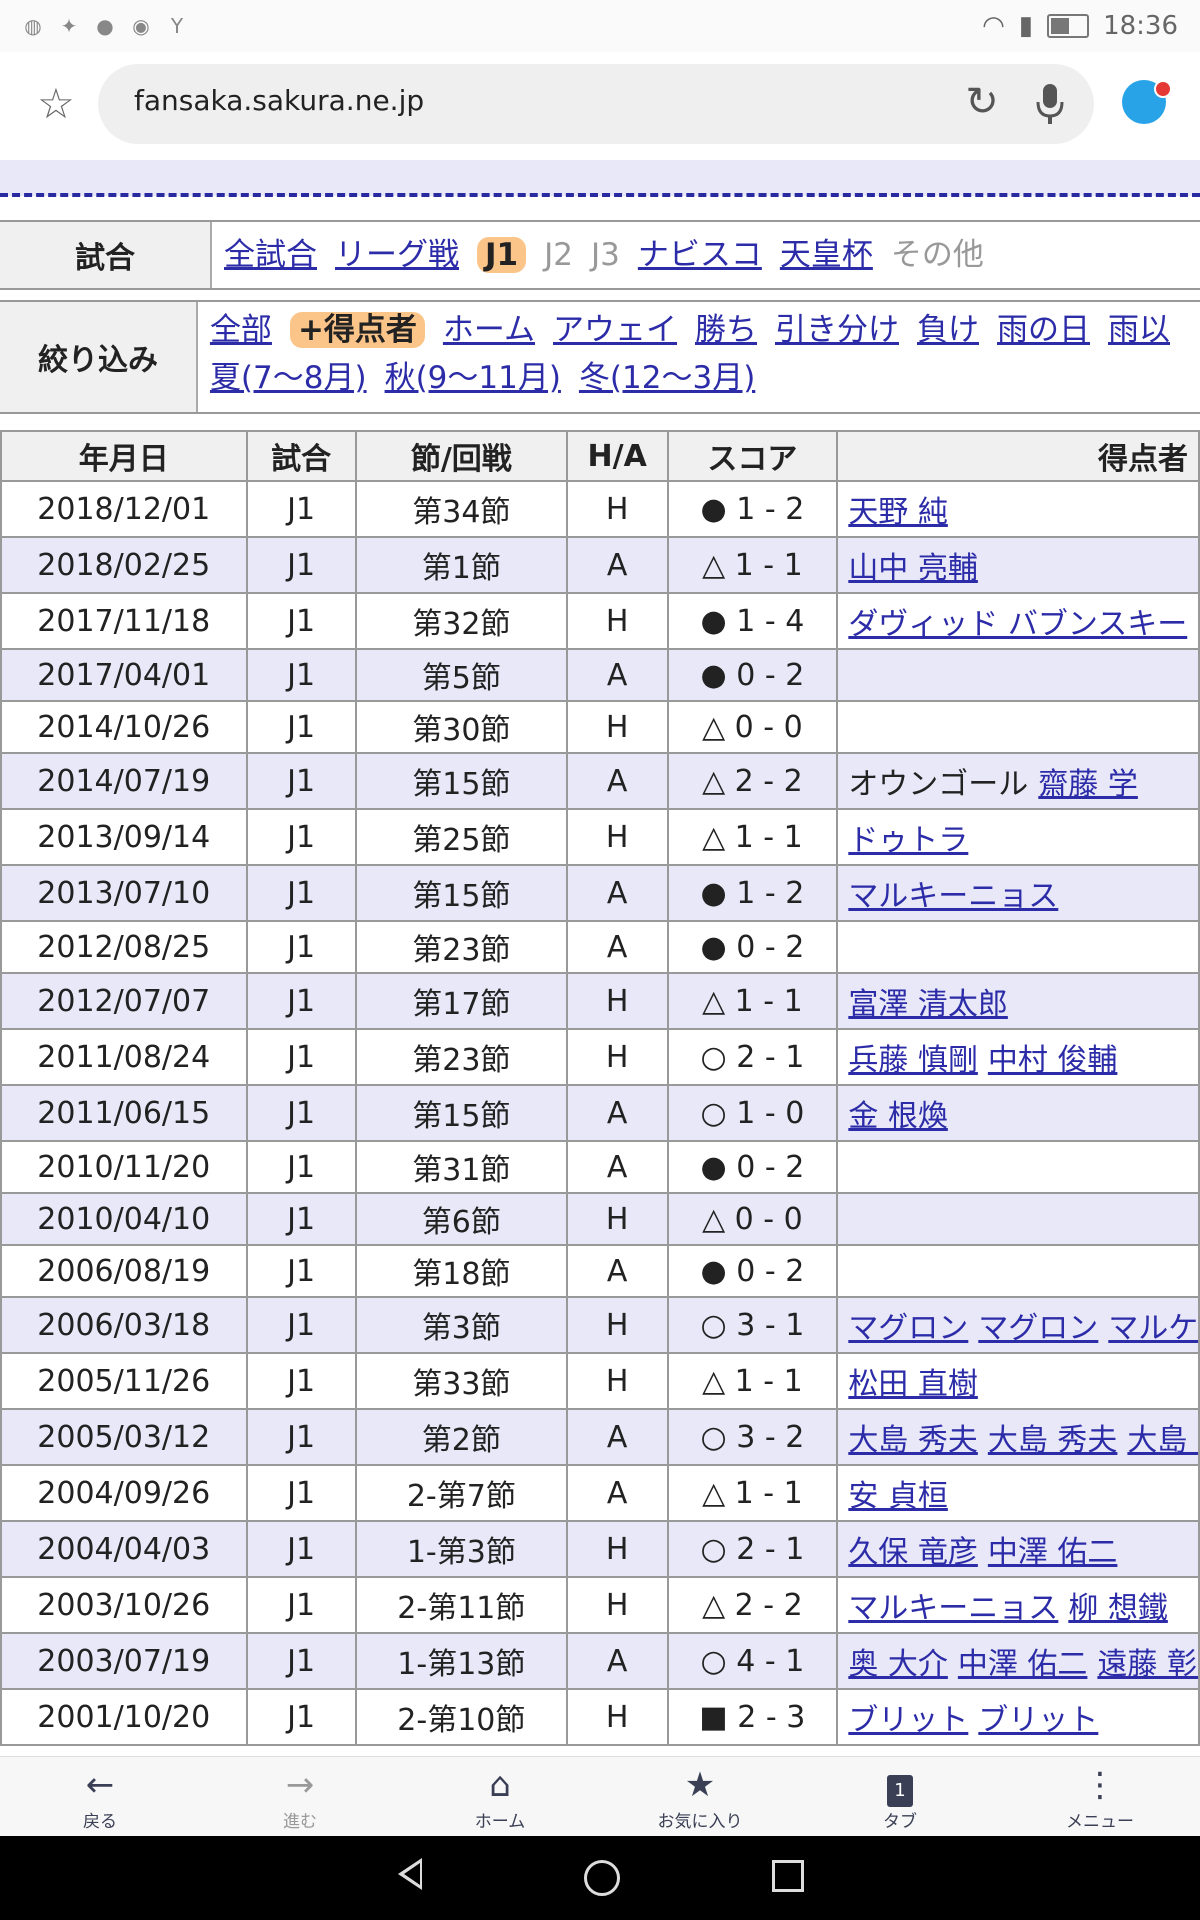 The image size is (1200, 1920). Describe the element at coordinates (600, 727) in the screenshot. I see `table-row: 2014/10/26 J1 第30節 H △ 0 - 0` at that location.